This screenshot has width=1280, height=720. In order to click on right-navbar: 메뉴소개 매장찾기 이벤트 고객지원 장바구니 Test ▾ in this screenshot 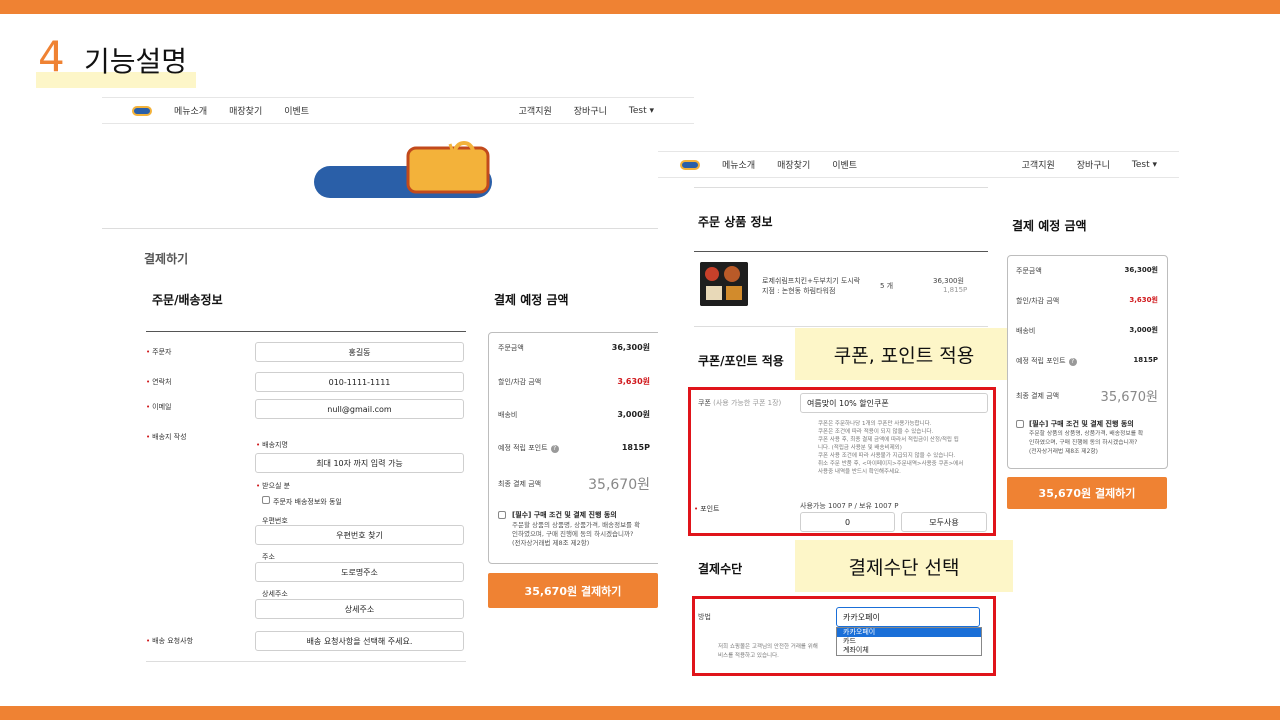, I will do `click(918, 164)`.